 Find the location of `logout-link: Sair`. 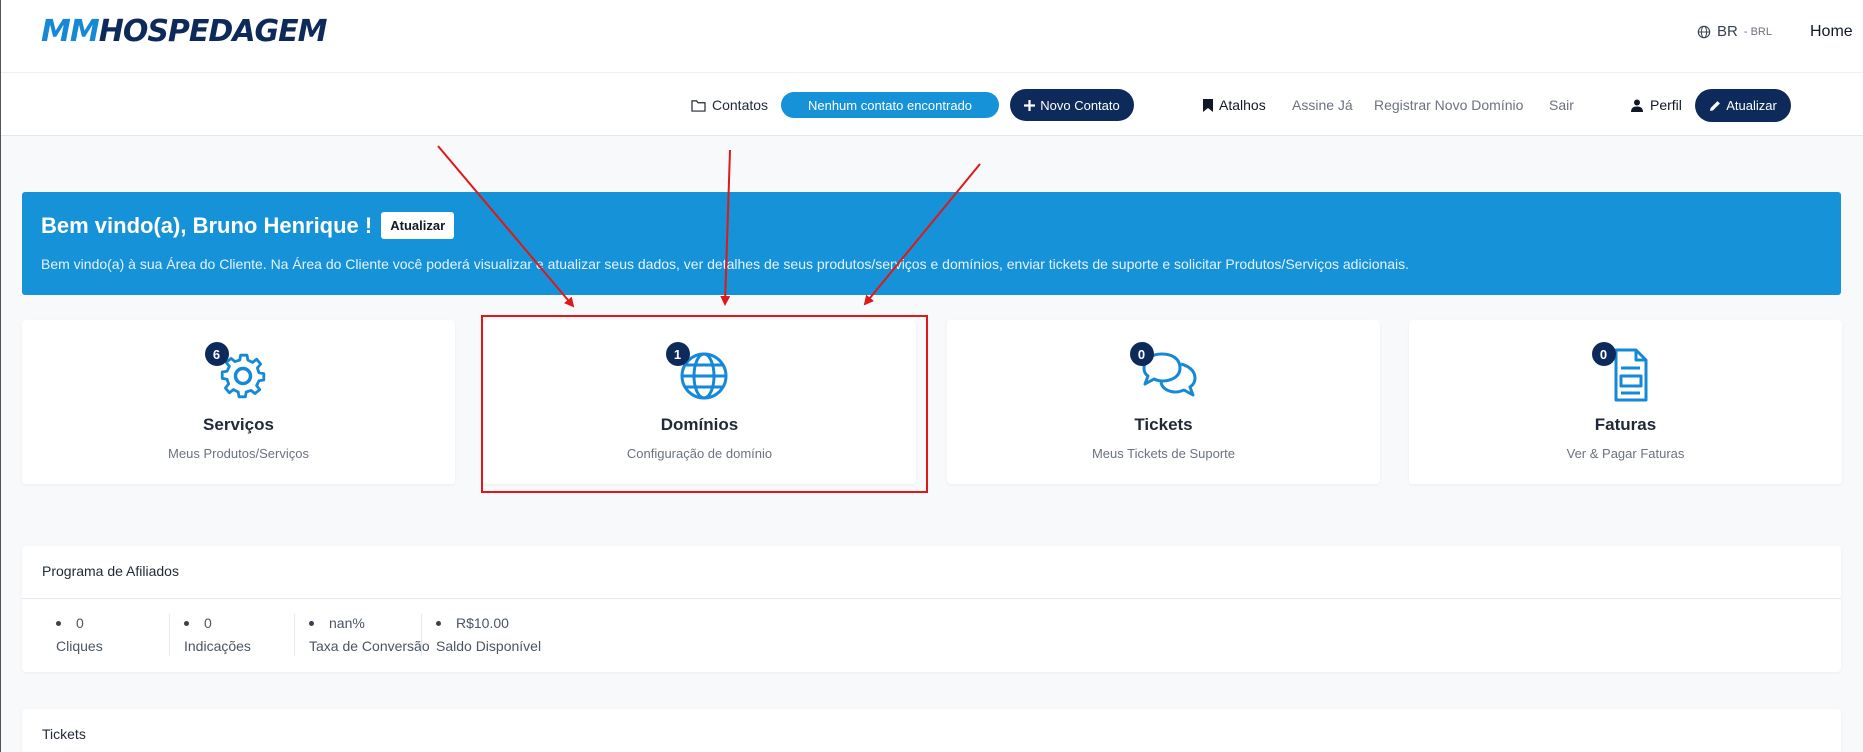

logout-link: Sair is located at coordinates (1561, 105).